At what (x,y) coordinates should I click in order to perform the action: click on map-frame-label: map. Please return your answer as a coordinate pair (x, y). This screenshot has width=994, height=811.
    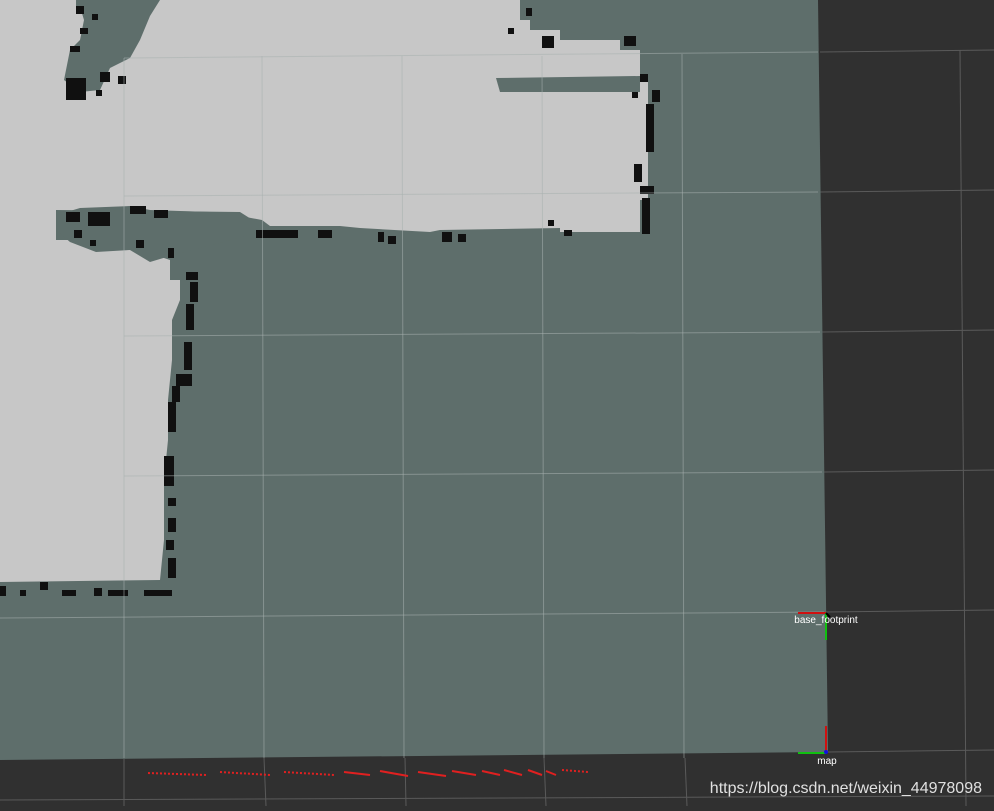
    Looking at the image, I should click on (827, 761).